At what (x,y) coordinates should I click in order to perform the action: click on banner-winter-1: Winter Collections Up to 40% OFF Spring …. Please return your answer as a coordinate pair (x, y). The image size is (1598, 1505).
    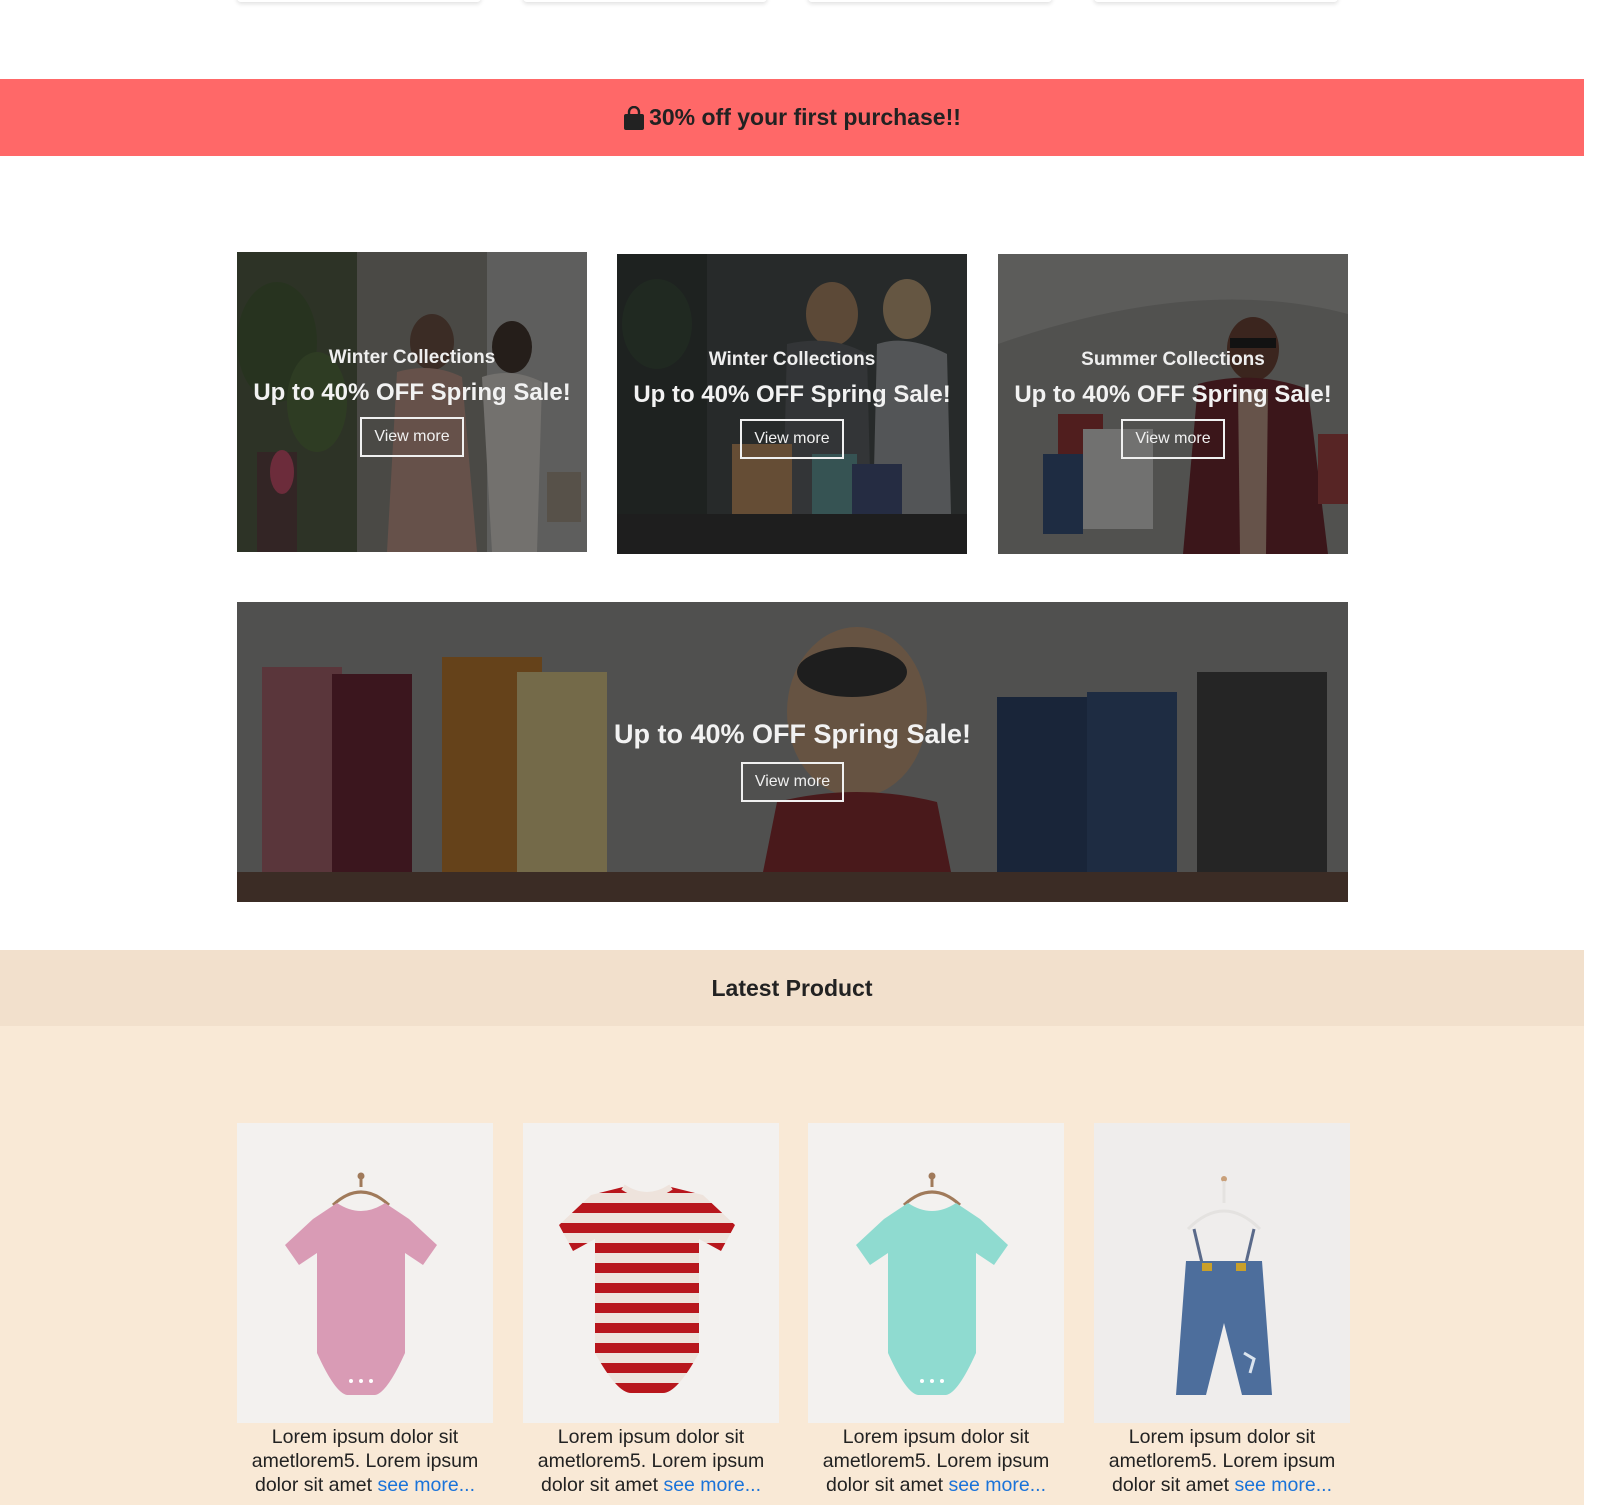
    Looking at the image, I should click on (412, 402).